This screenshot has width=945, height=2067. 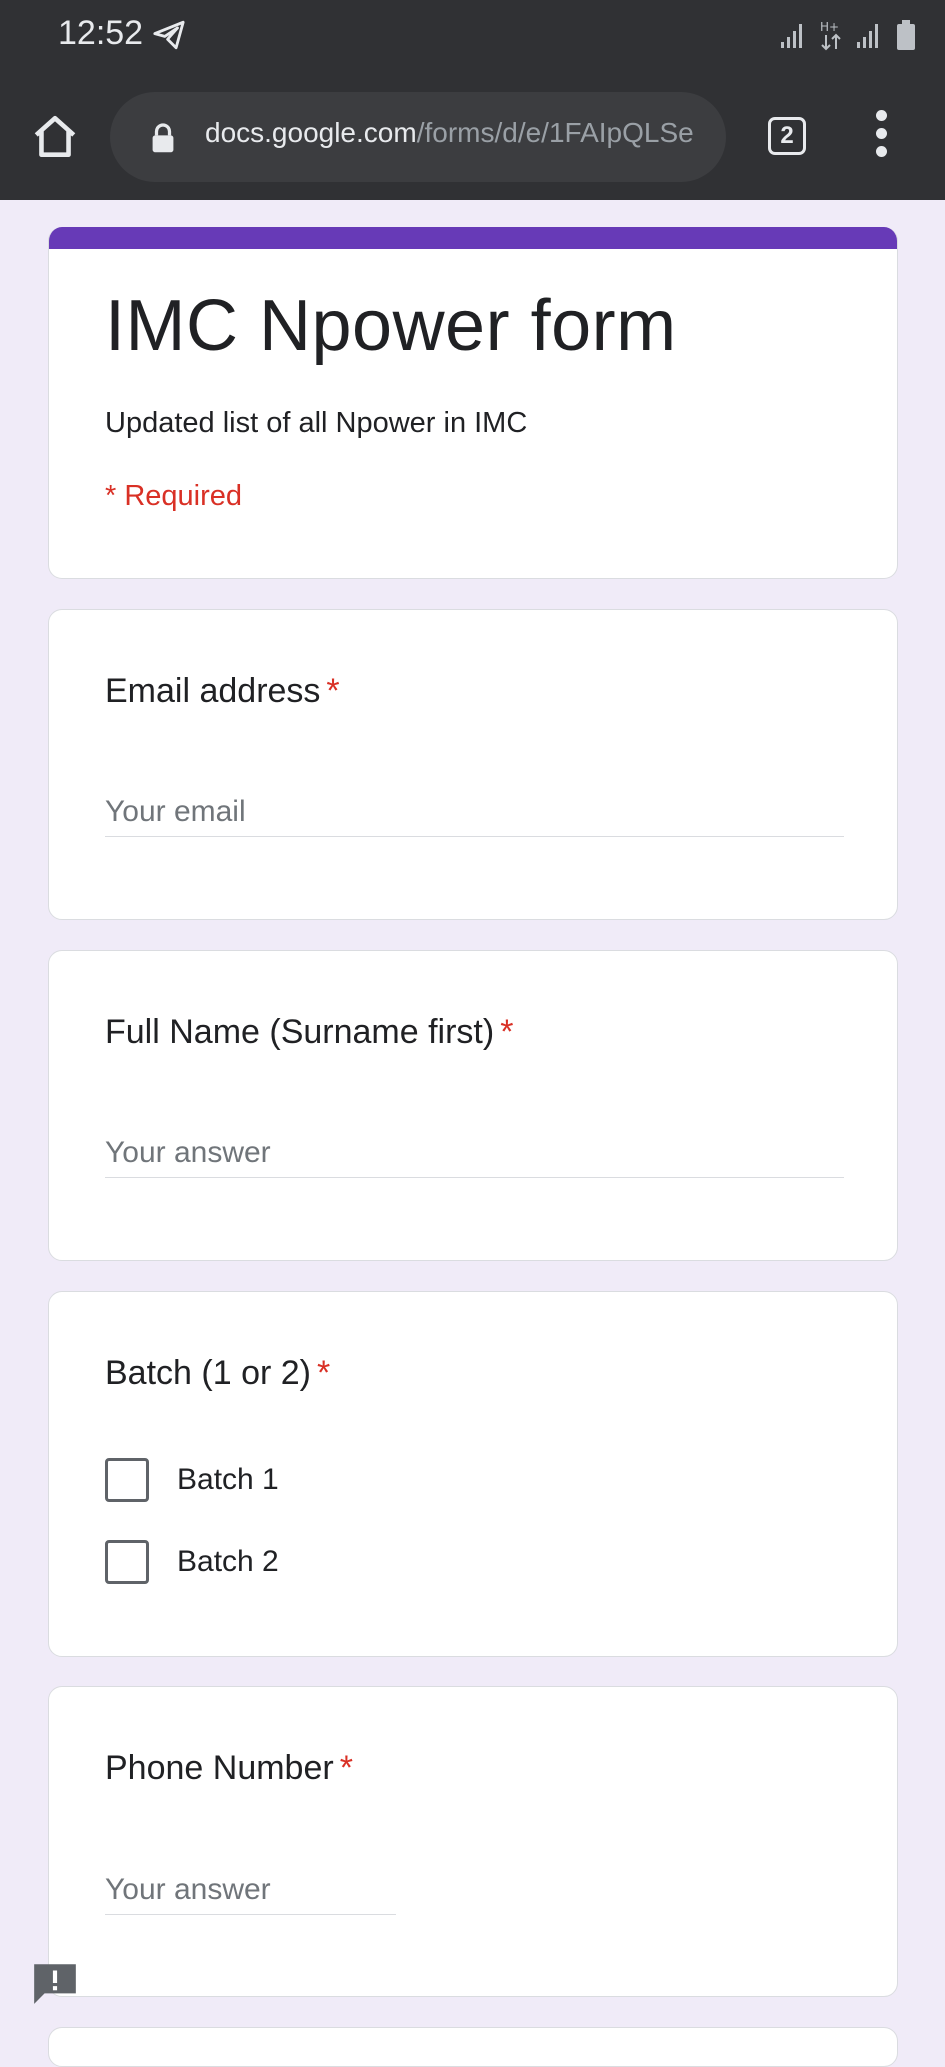 I want to click on email-input, so click(x=474, y=812).